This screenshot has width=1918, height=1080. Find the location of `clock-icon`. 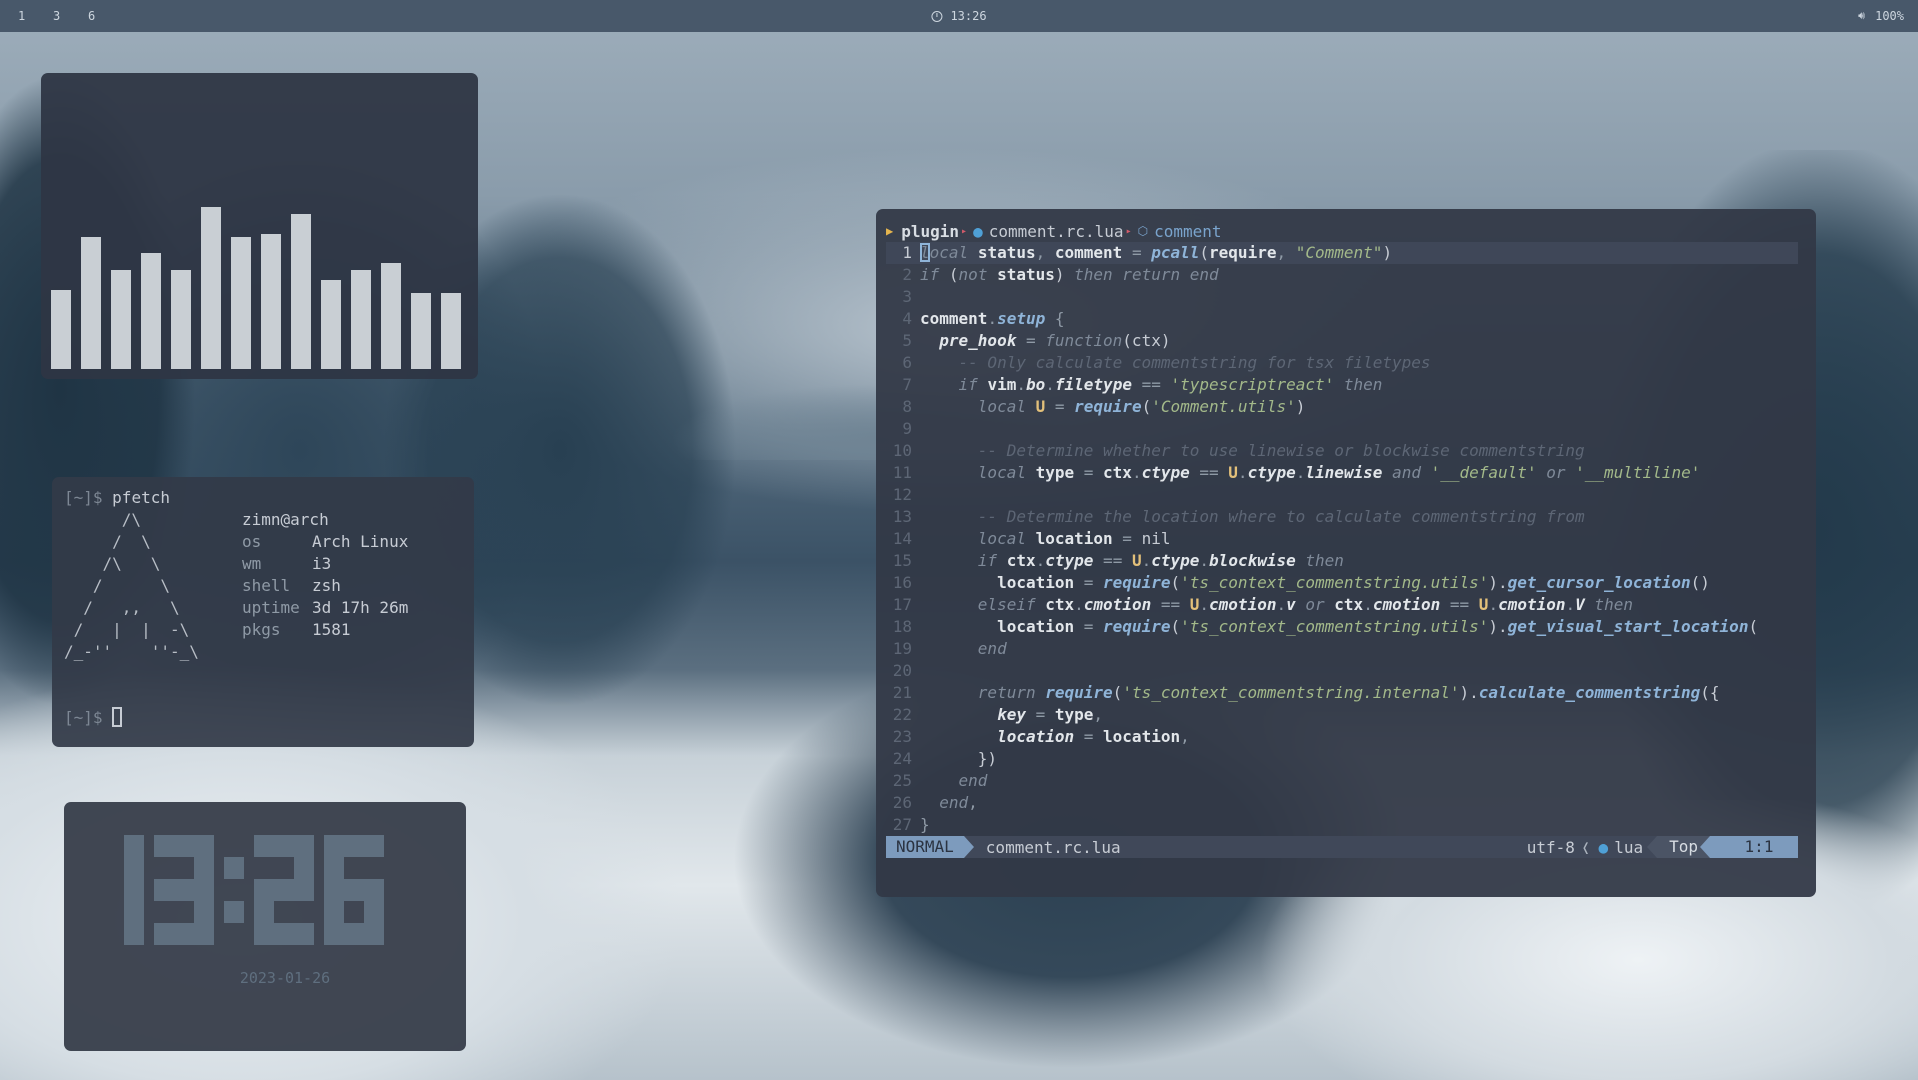

clock-icon is located at coordinates (937, 16).